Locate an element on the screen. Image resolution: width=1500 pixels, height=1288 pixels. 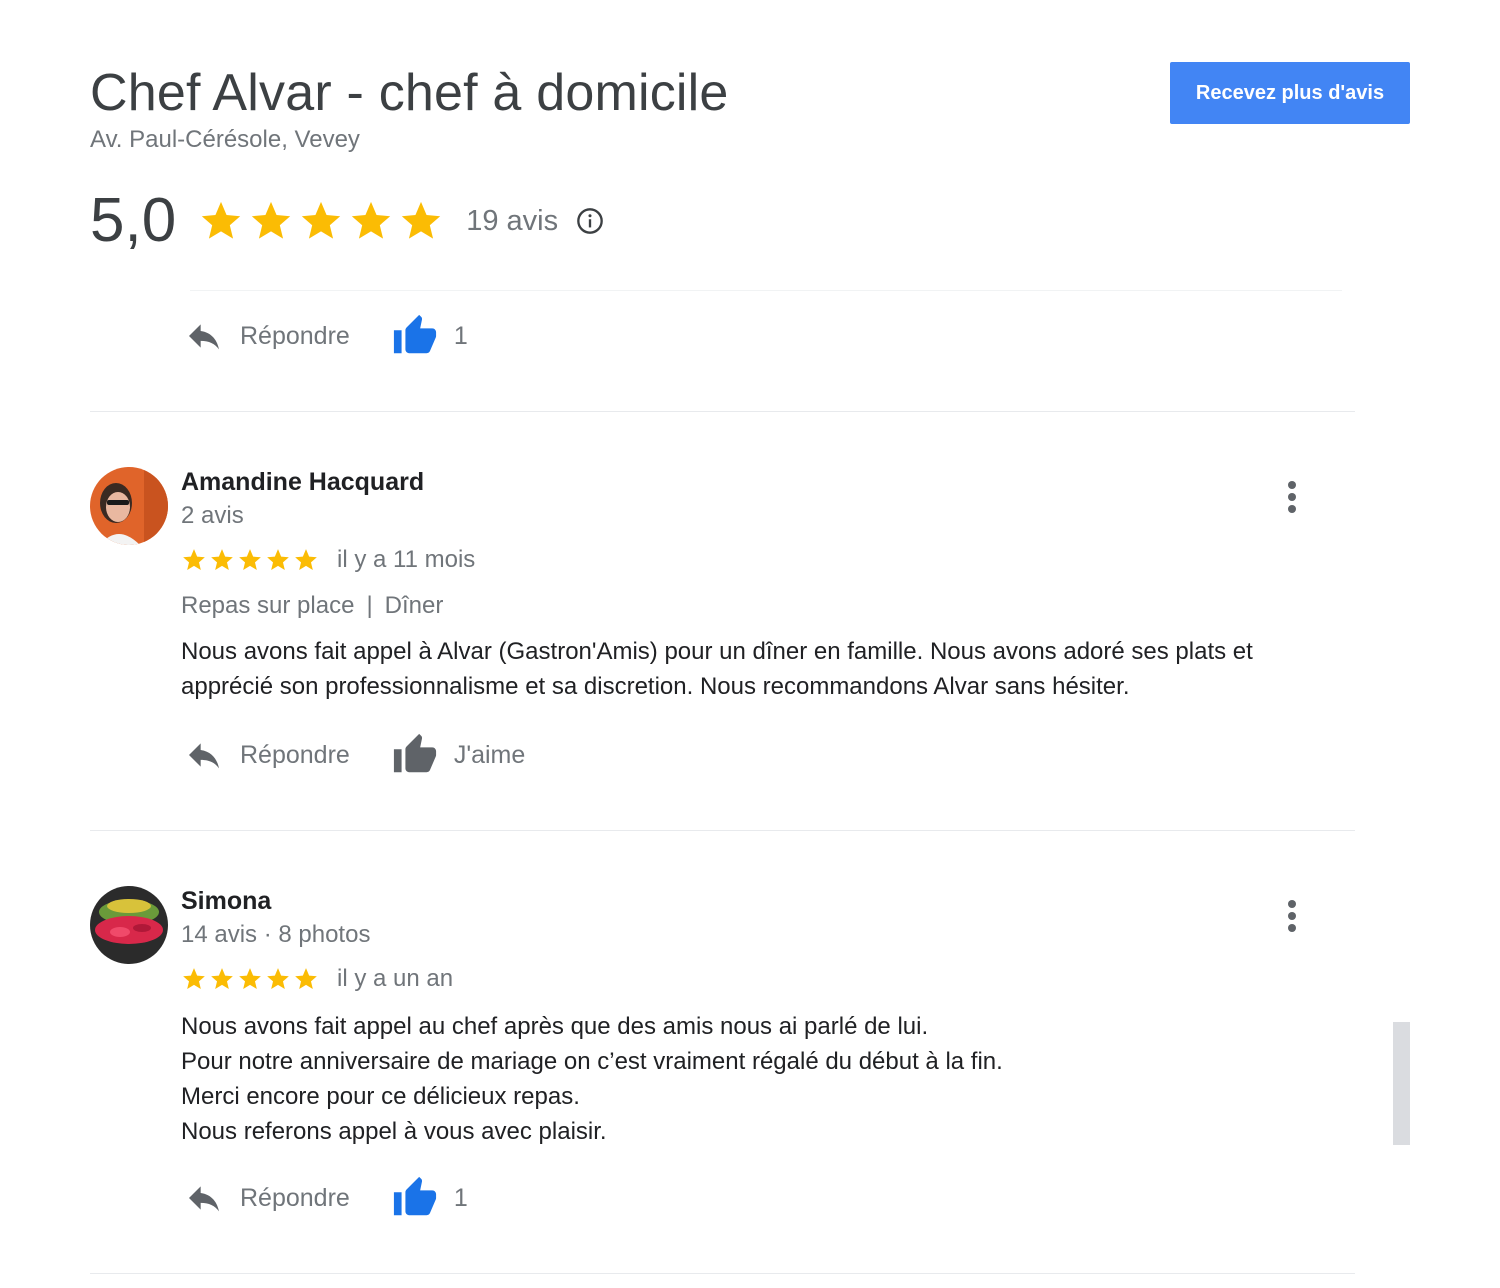
place-title: Chef Alvar - chef à domicile is located at coordinates (409, 93).